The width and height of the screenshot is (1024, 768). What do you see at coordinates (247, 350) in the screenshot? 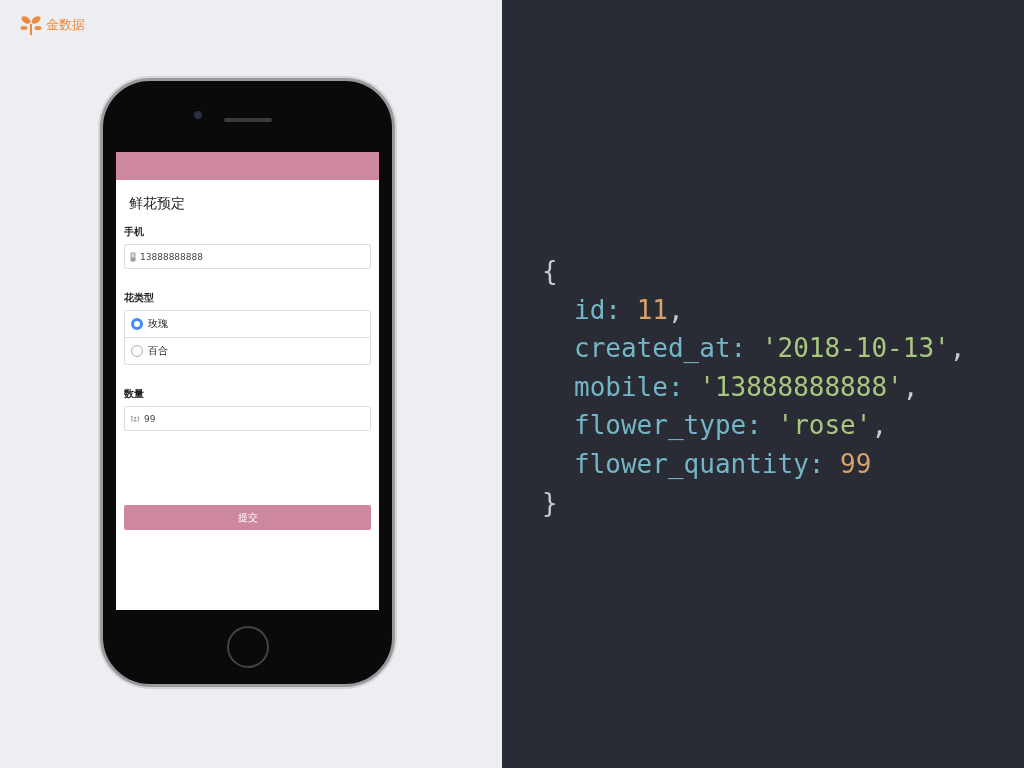
I see `radio-option: 百合` at bounding box center [247, 350].